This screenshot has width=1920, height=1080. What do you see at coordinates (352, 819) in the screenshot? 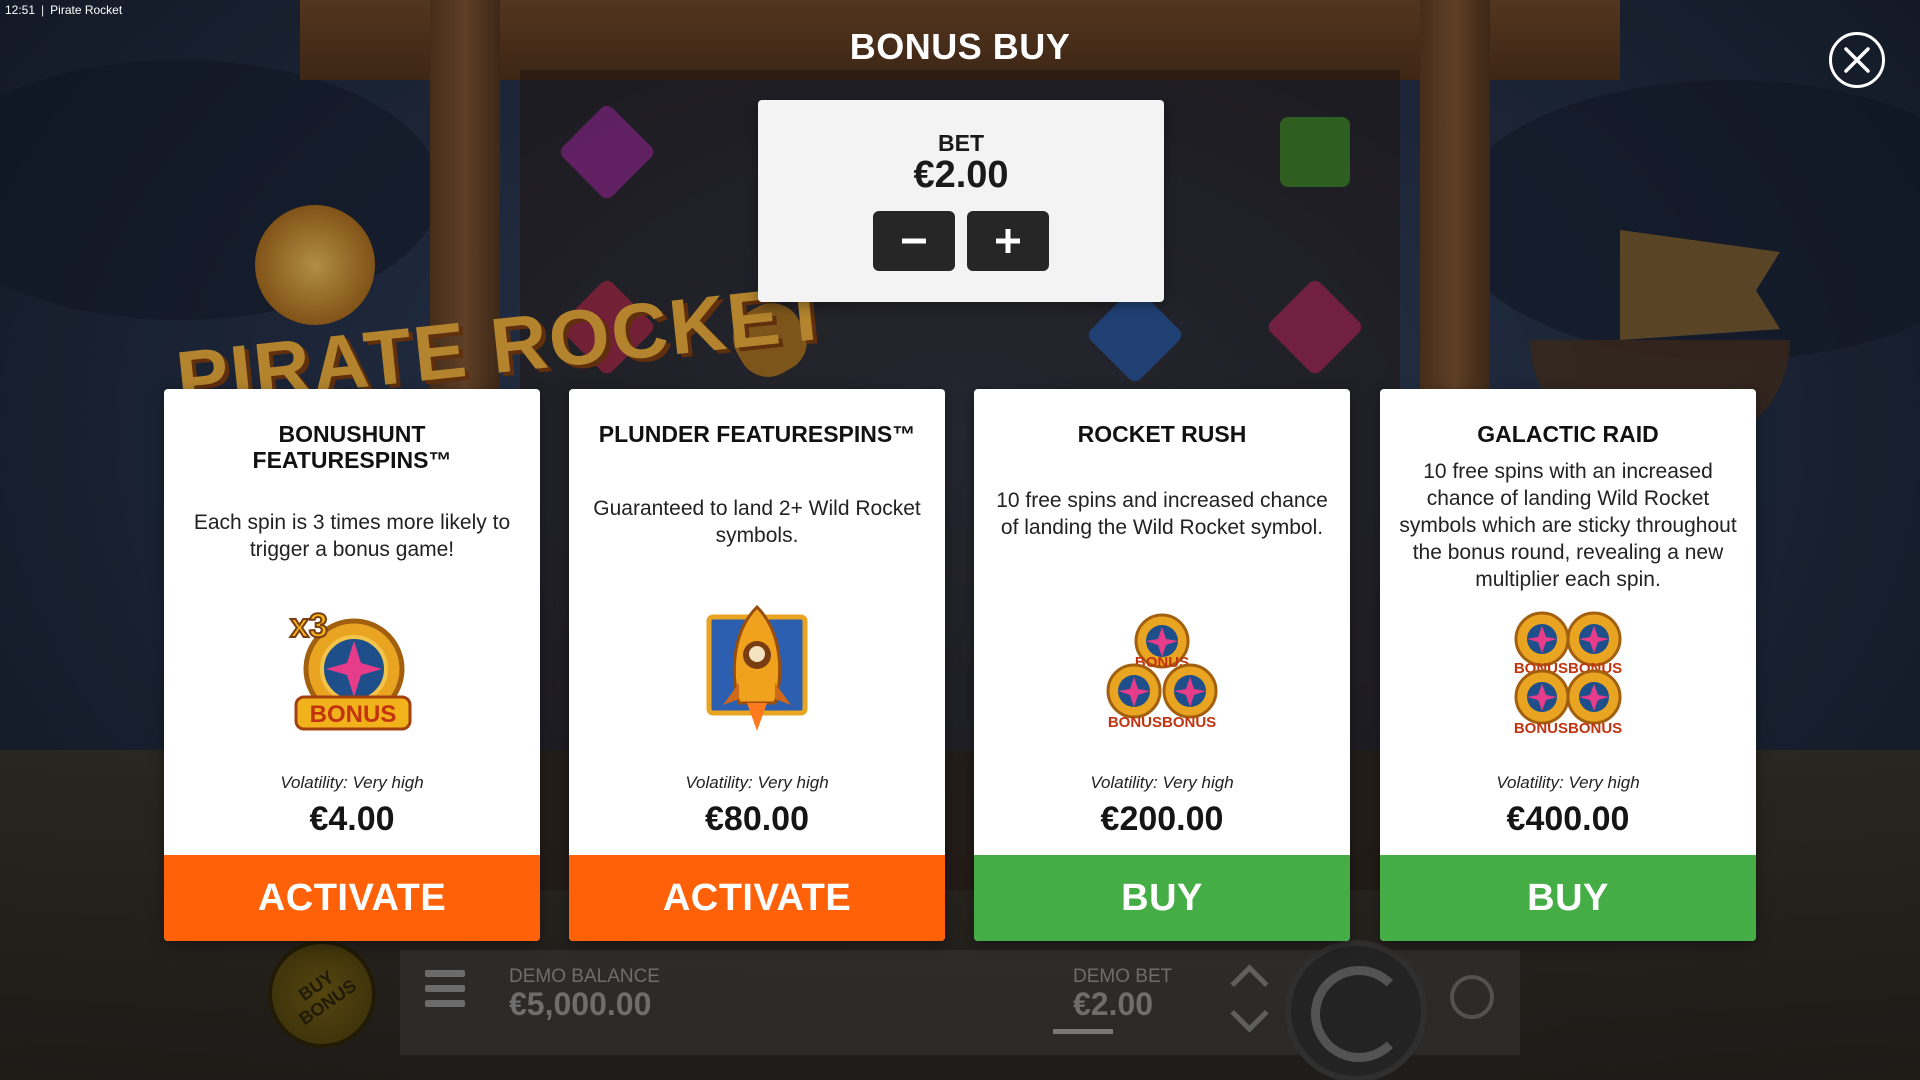
I see `card-price: €4.00` at bounding box center [352, 819].